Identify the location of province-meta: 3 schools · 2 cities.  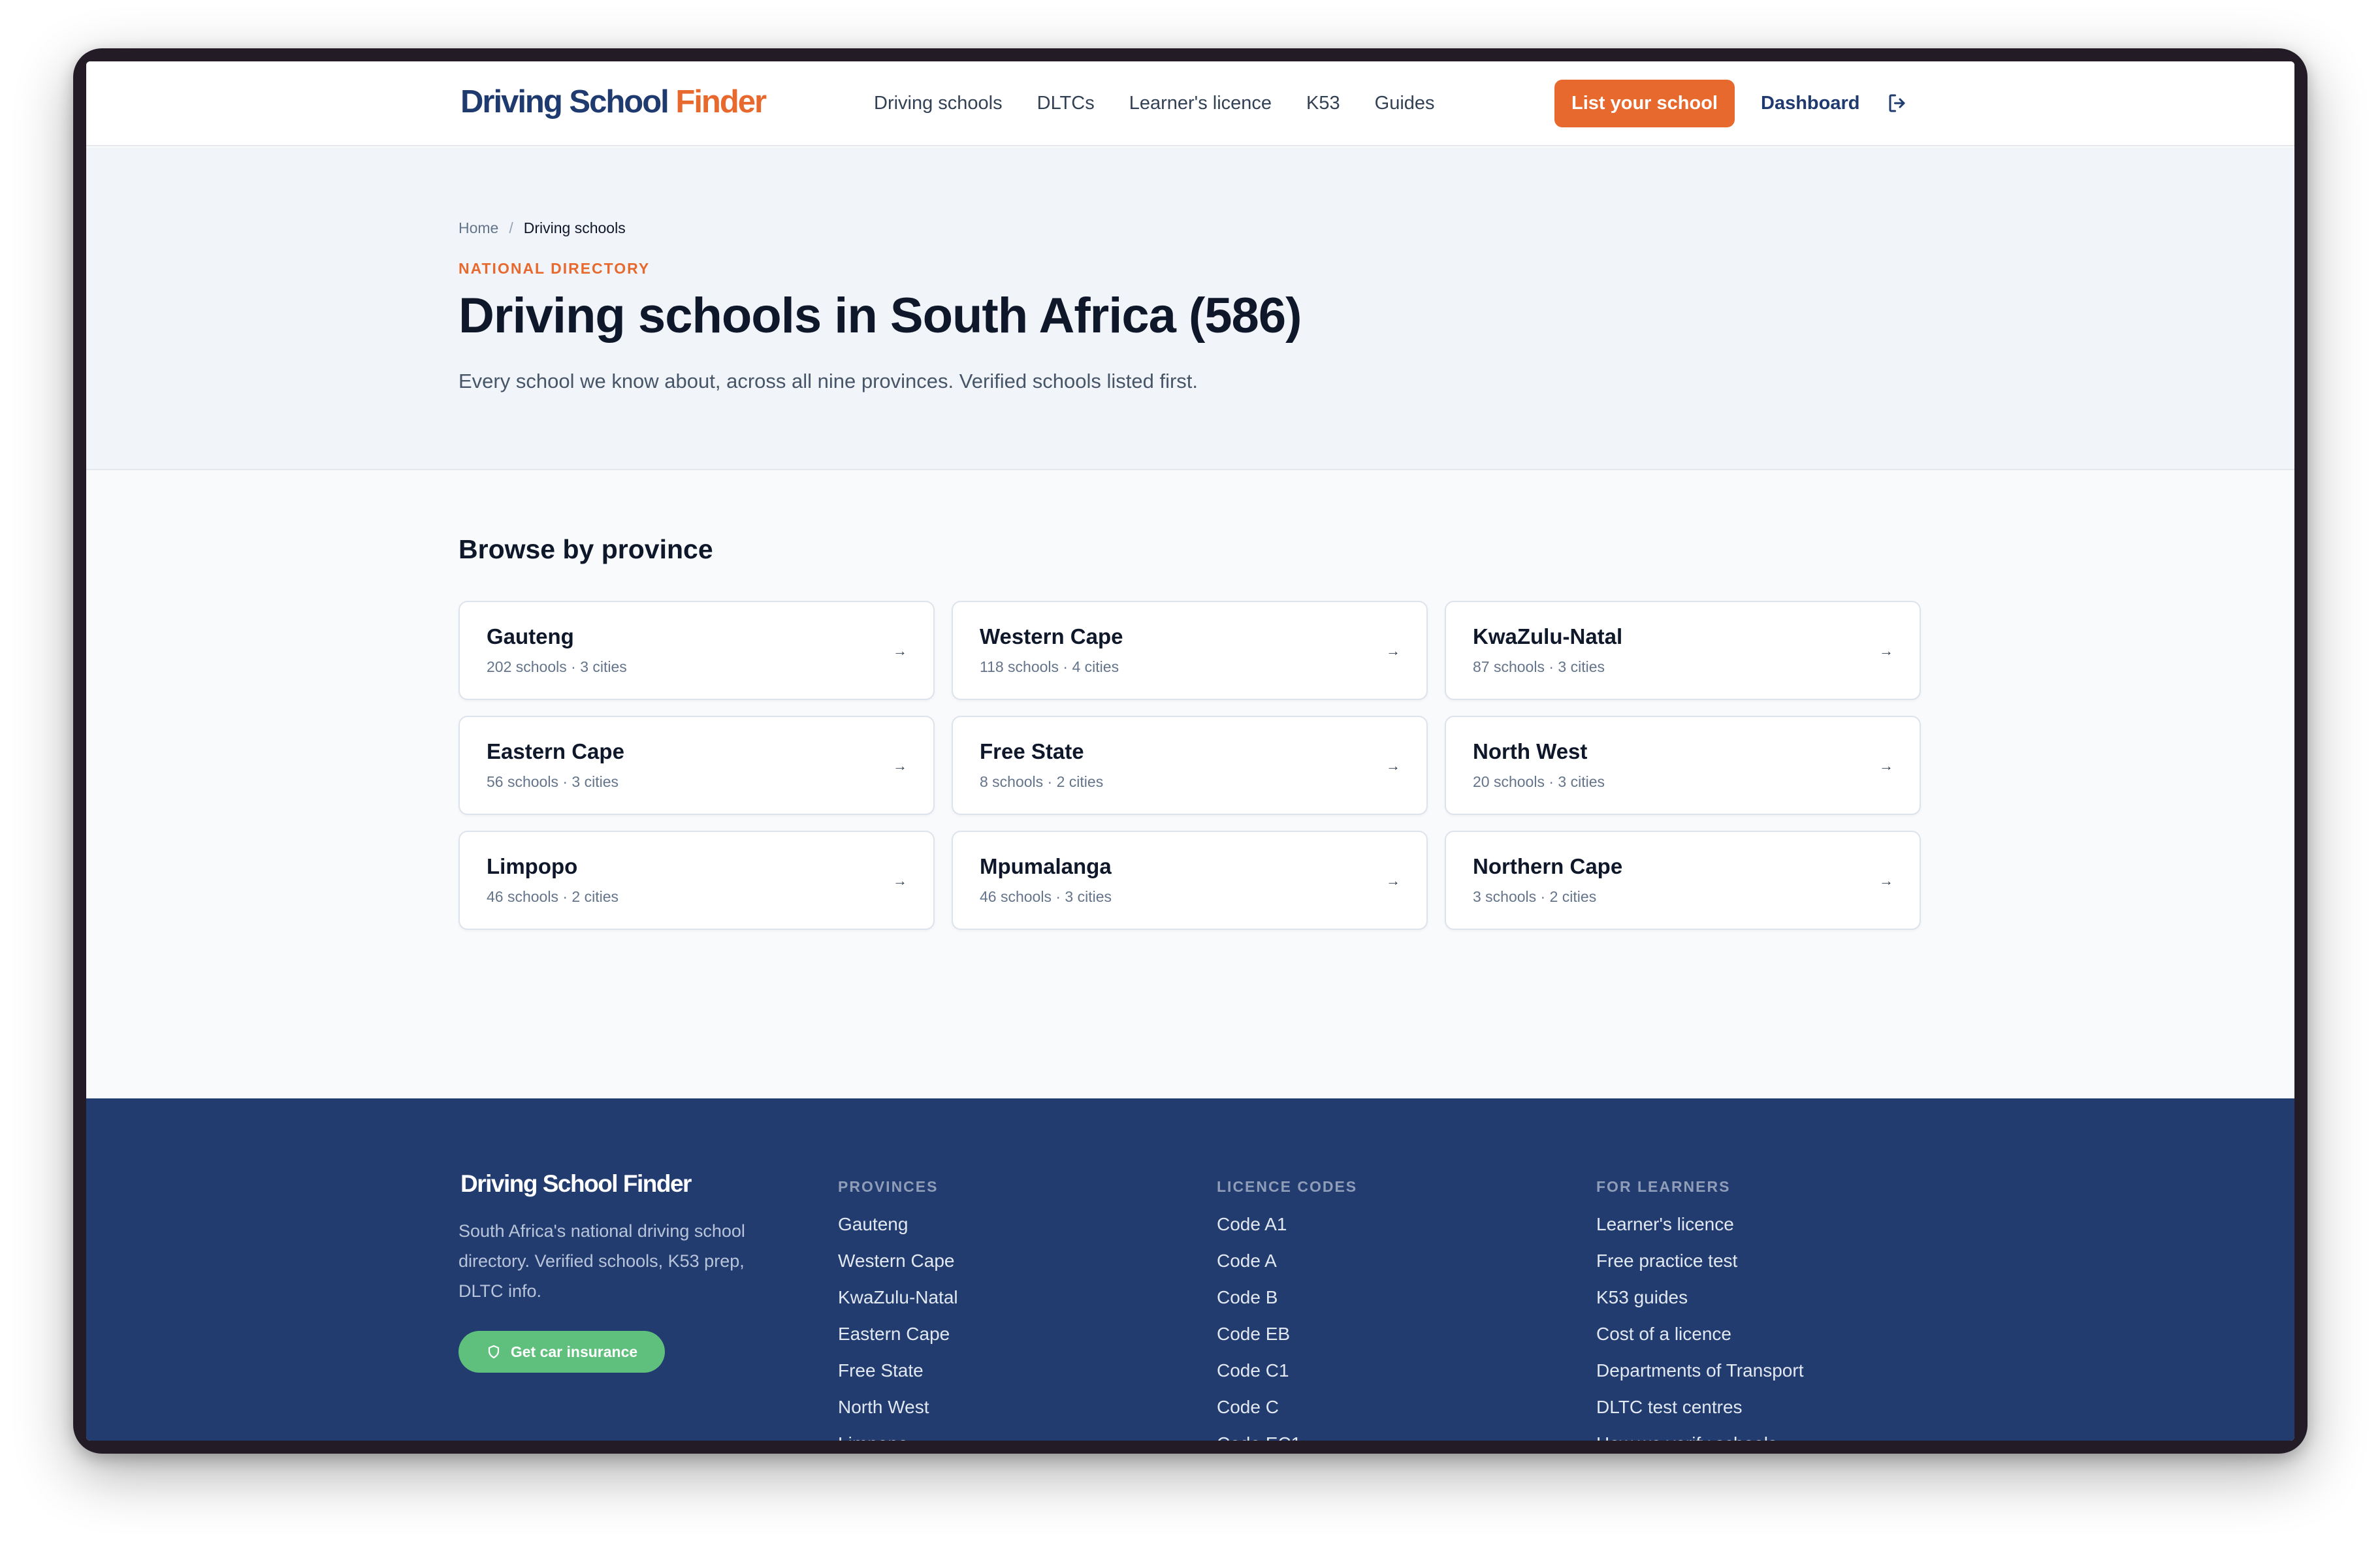
(1535, 897).